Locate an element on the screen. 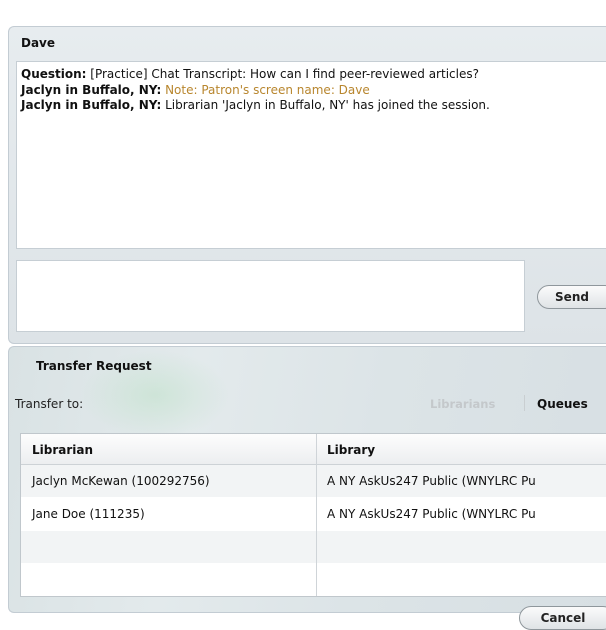 This screenshot has width=606, height=630. column-divider is located at coordinates (316, 515).